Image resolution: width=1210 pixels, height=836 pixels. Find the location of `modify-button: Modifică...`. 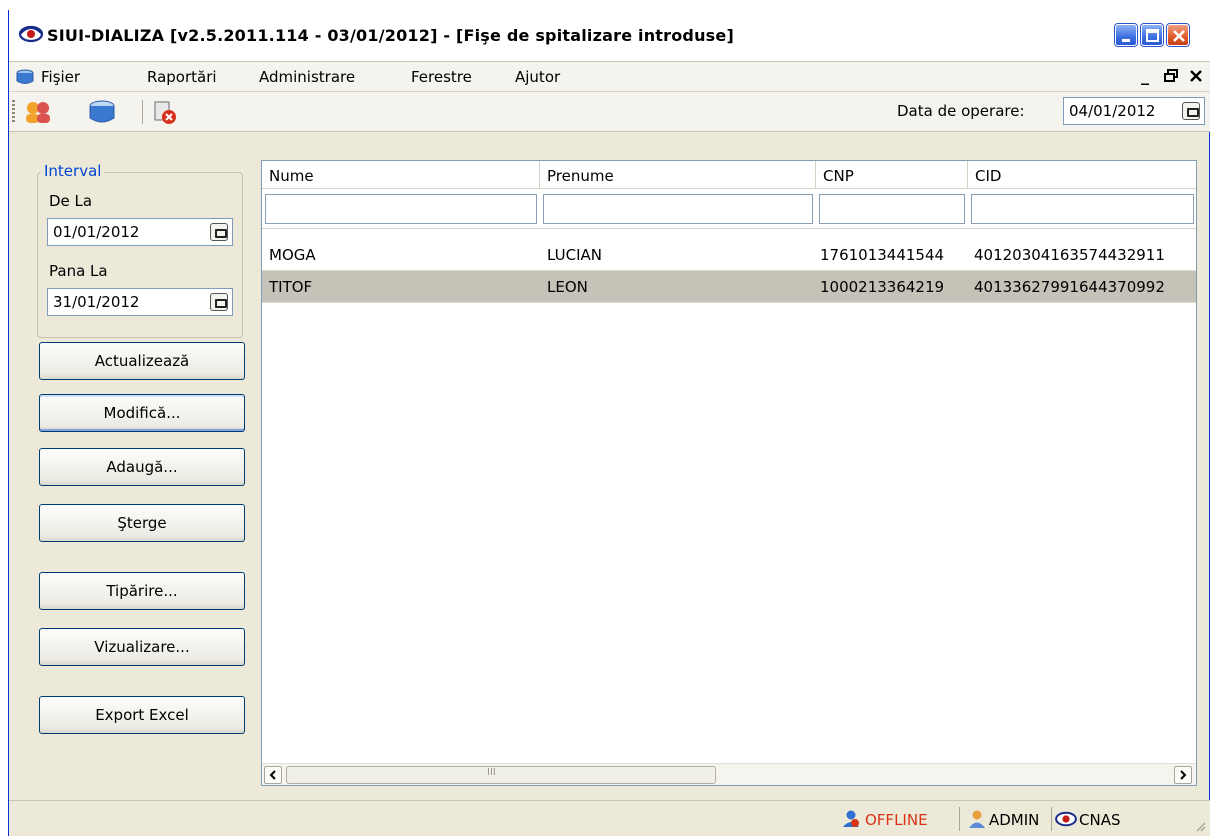

modify-button: Modifică... is located at coordinates (142, 413).